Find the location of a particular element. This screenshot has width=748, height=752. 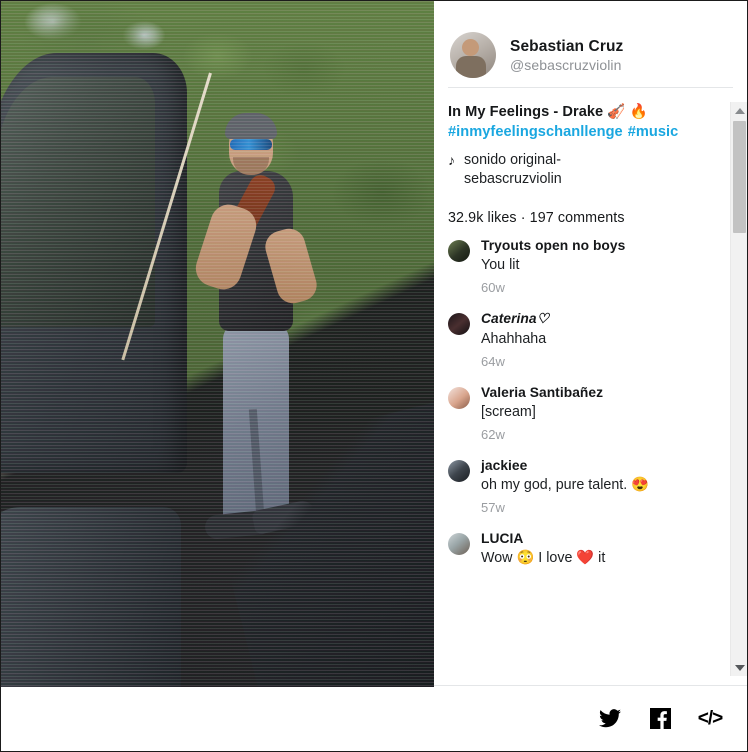

list-item: Tryouts open no boys You lit 60w is located at coordinates (588, 266).